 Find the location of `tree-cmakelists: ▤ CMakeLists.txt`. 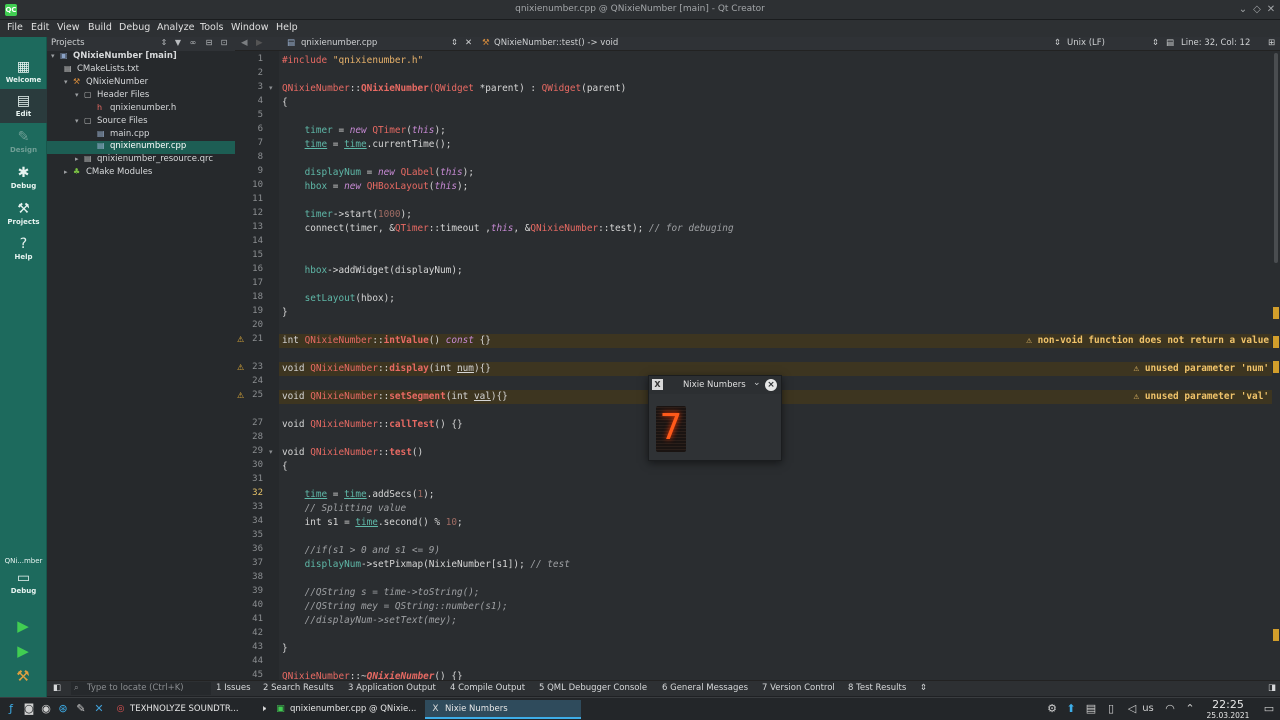

tree-cmakelists: ▤ CMakeLists.txt is located at coordinates (101, 70).